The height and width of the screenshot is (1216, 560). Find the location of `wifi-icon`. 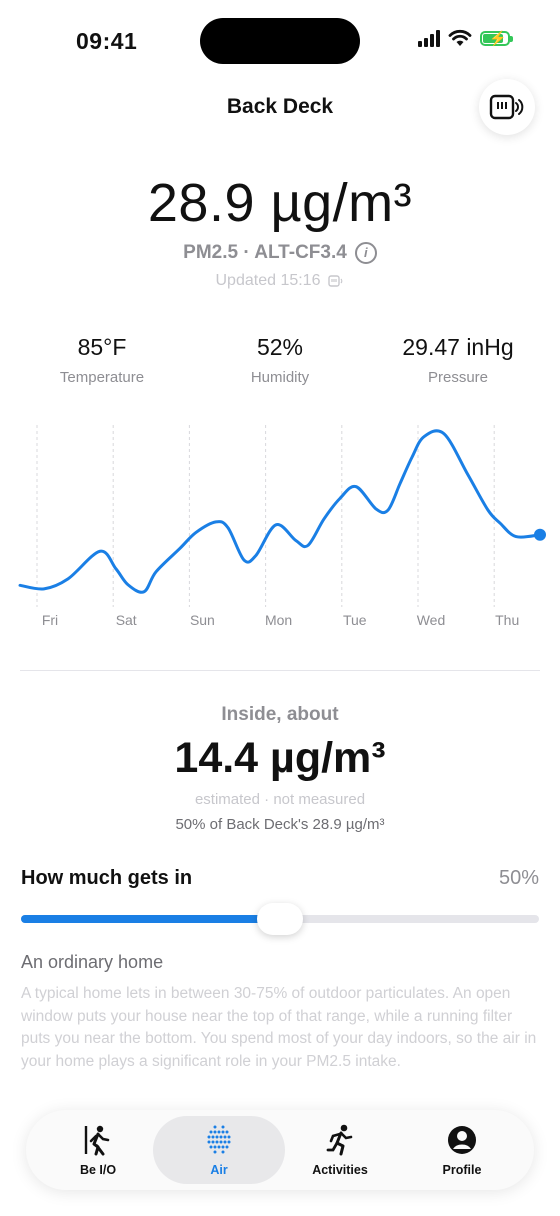

wifi-icon is located at coordinates (460, 37).